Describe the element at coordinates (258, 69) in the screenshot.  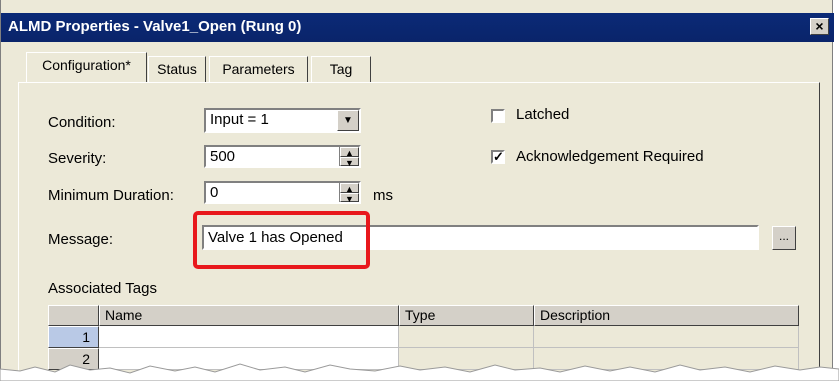
I see `tab-parameters: Parameters` at that location.